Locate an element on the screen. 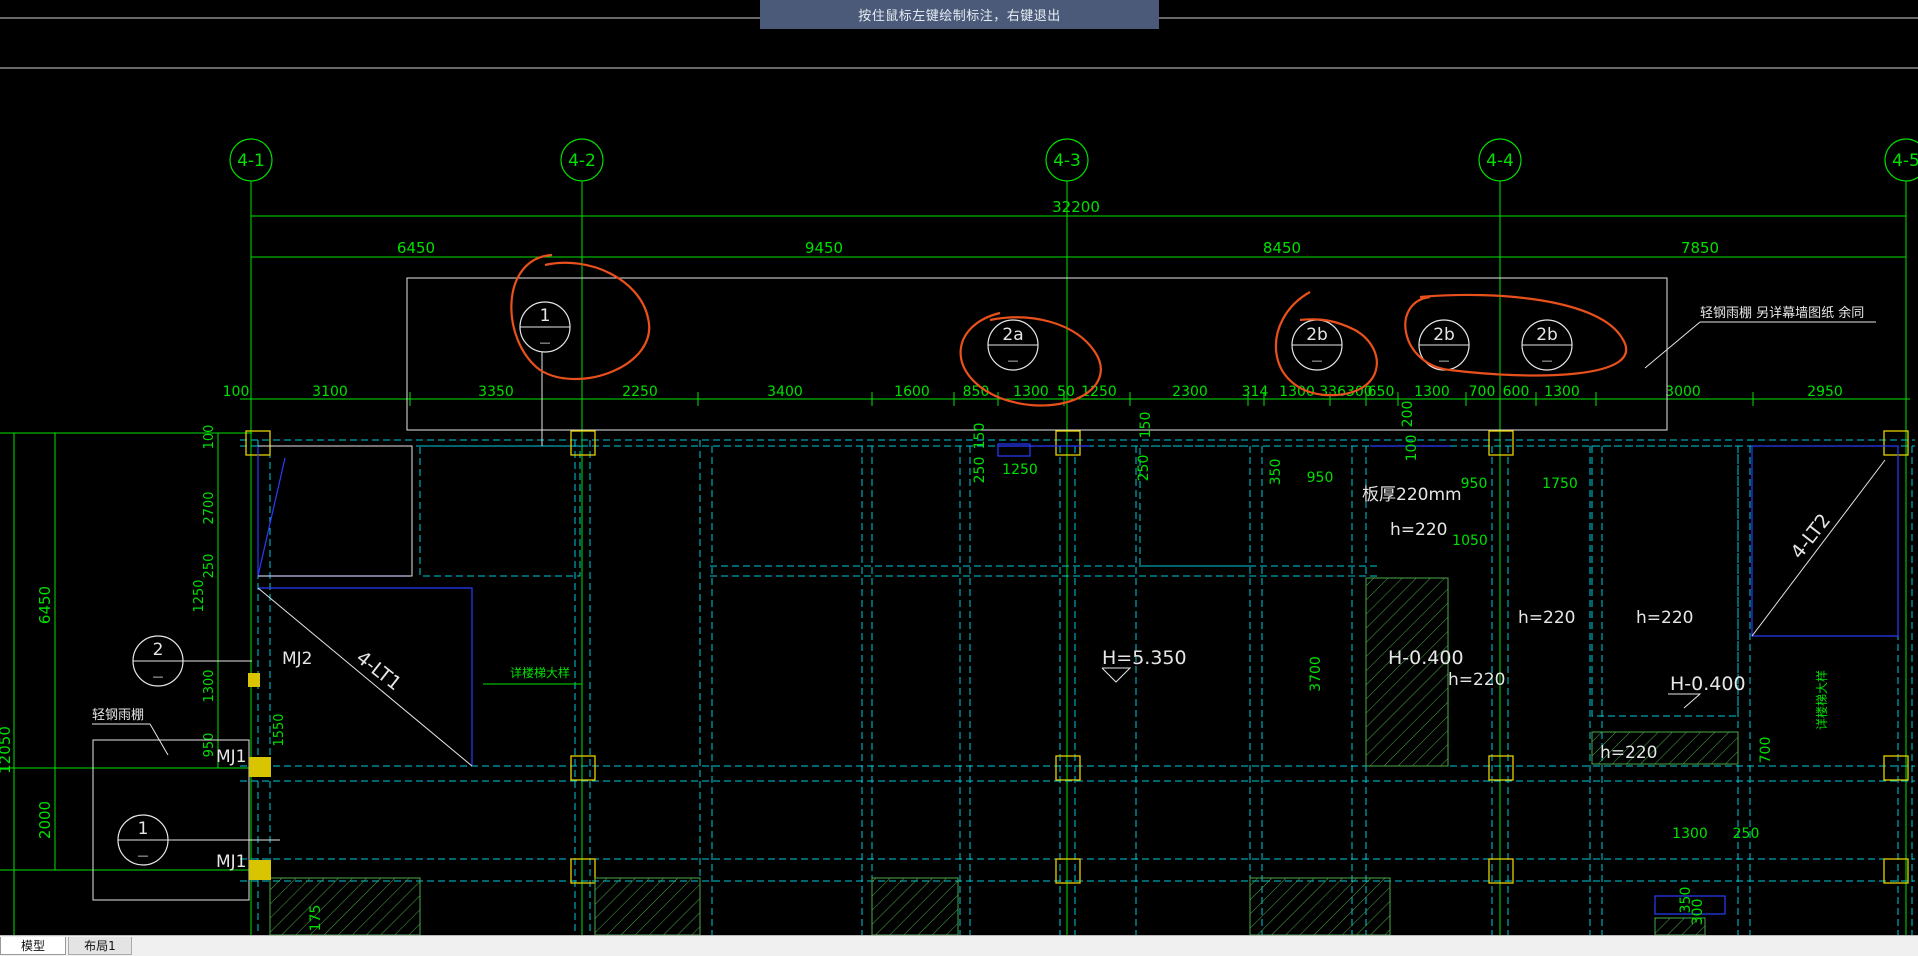  dim-span: 9450 is located at coordinates (824, 248).